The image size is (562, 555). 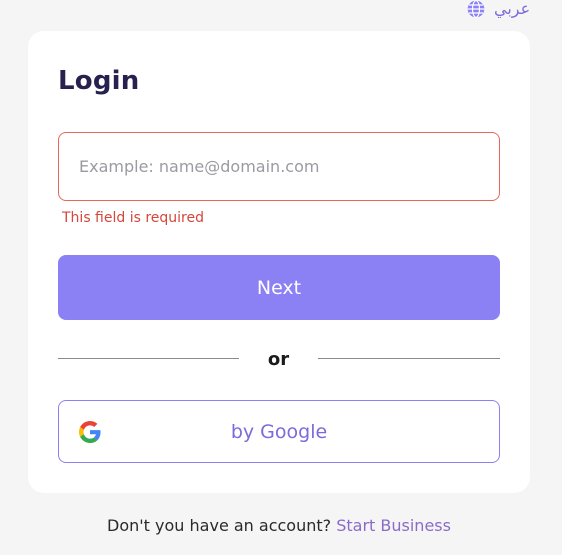 What do you see at coordinates (393, 525) in the screenshot?
I see `start-business-link: Start Business` at bounding box center [393, 525].